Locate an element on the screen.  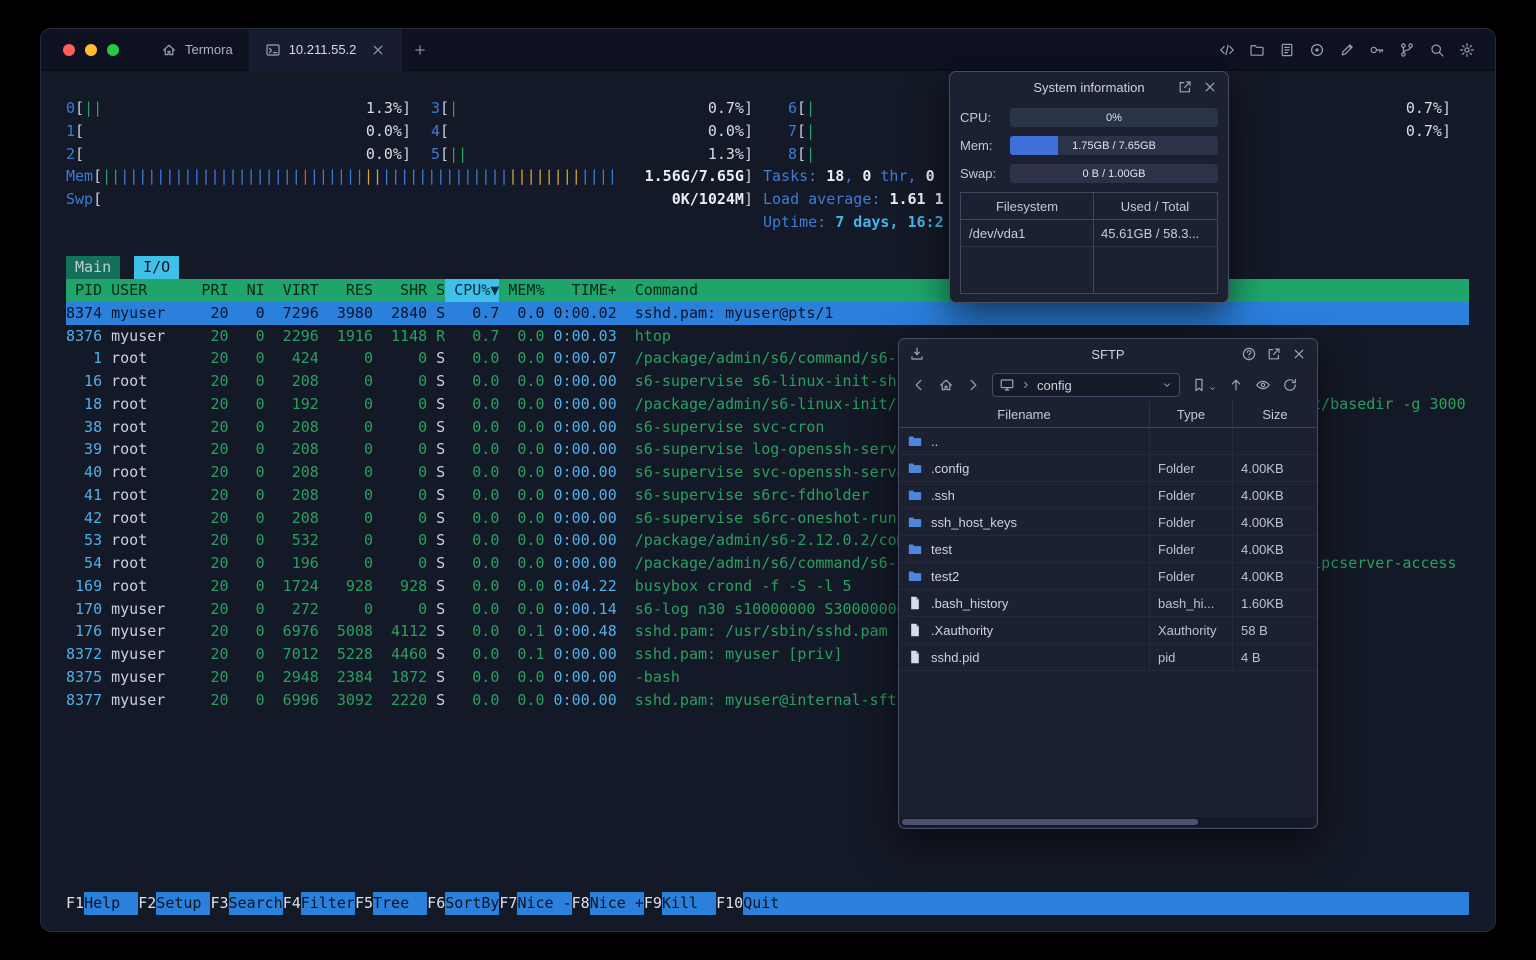
file-name: ssh_host_keys is located at coordinates (974, 522).